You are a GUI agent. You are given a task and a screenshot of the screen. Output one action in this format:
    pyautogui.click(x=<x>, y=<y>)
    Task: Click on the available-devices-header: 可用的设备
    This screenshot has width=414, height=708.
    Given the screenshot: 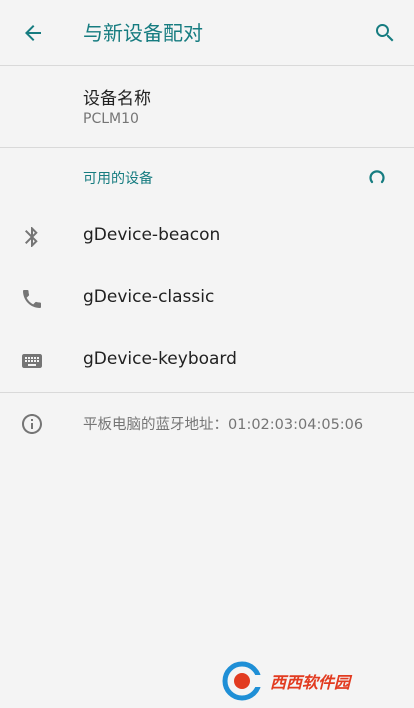 What is the action you would take?
    pyautogui.click(x=207, y=177)
    